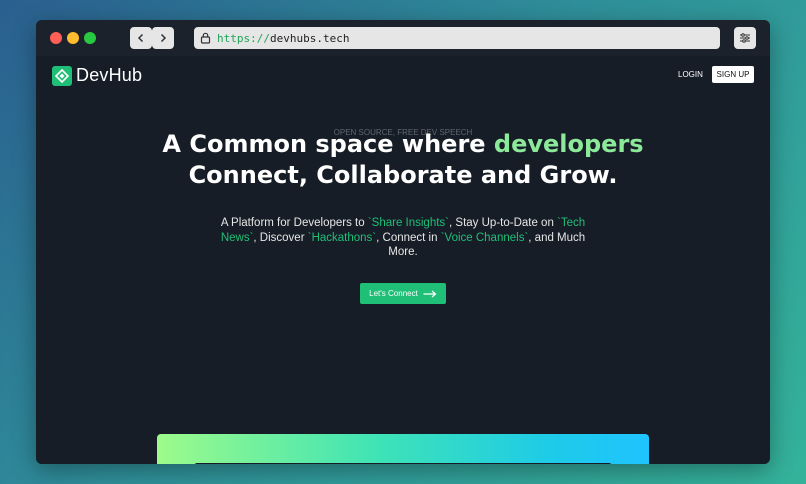 The width and height of the screenshot is (806, 484). Describe the element at coordinates (90, 38) in the screenshot. I see `maximize-window-button` at that location.